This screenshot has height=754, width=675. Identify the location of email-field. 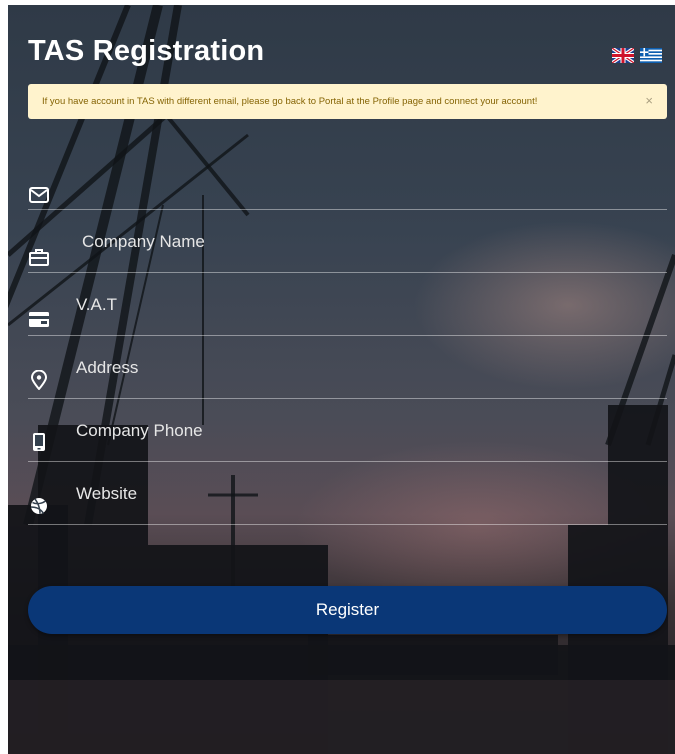
(347, 179).